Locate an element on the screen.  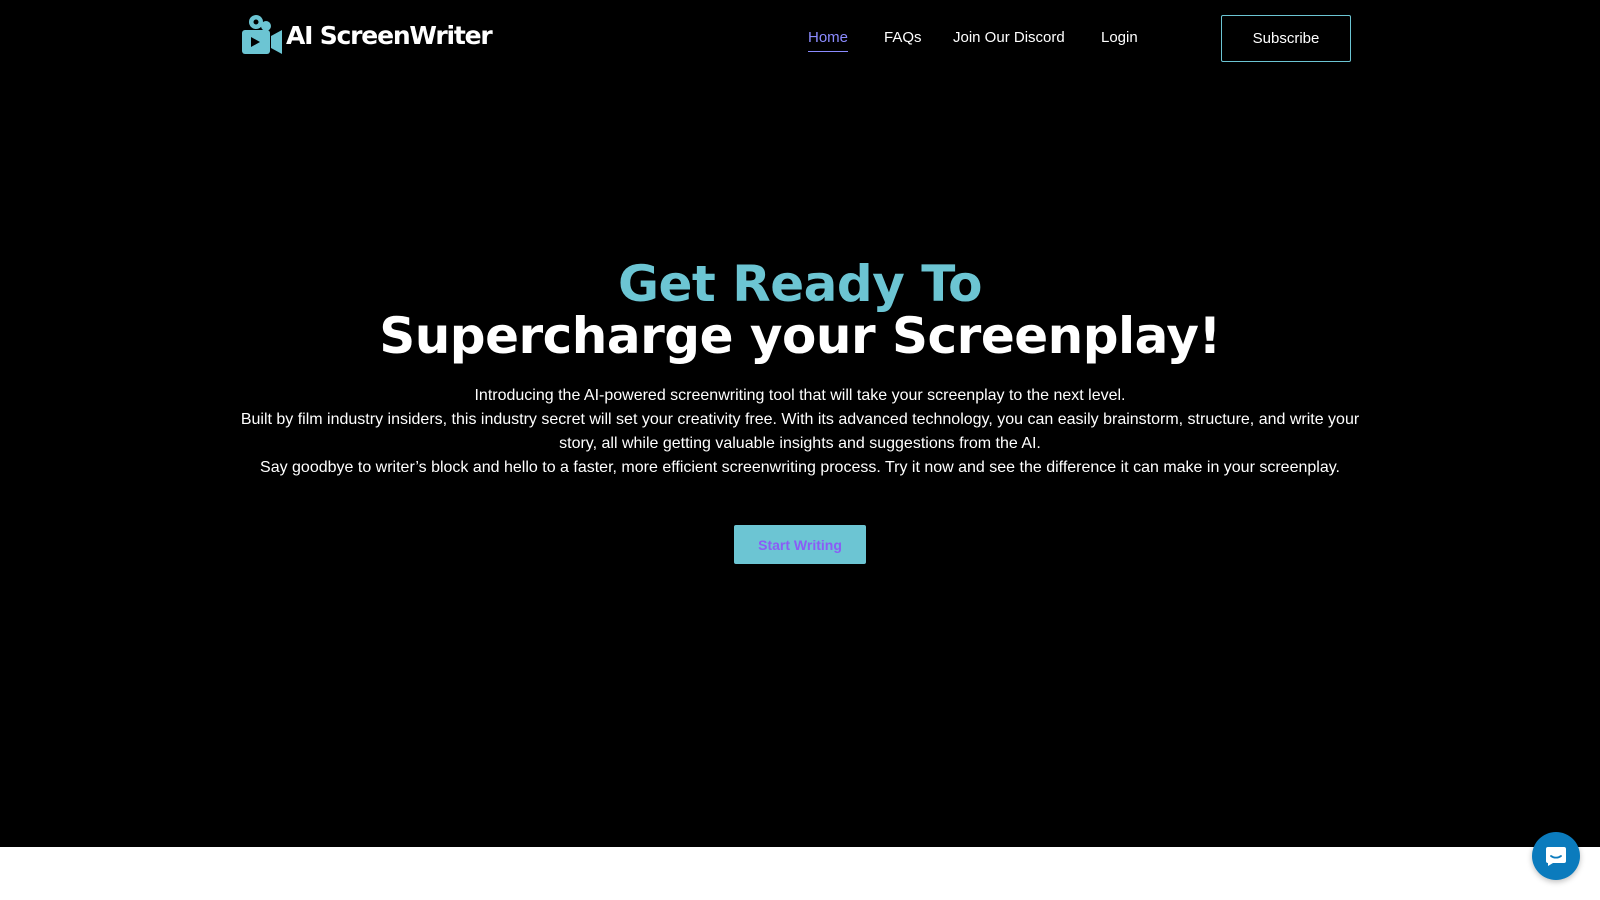
brand-name: AI ScreenWriter is located at coordinates (389, 35).